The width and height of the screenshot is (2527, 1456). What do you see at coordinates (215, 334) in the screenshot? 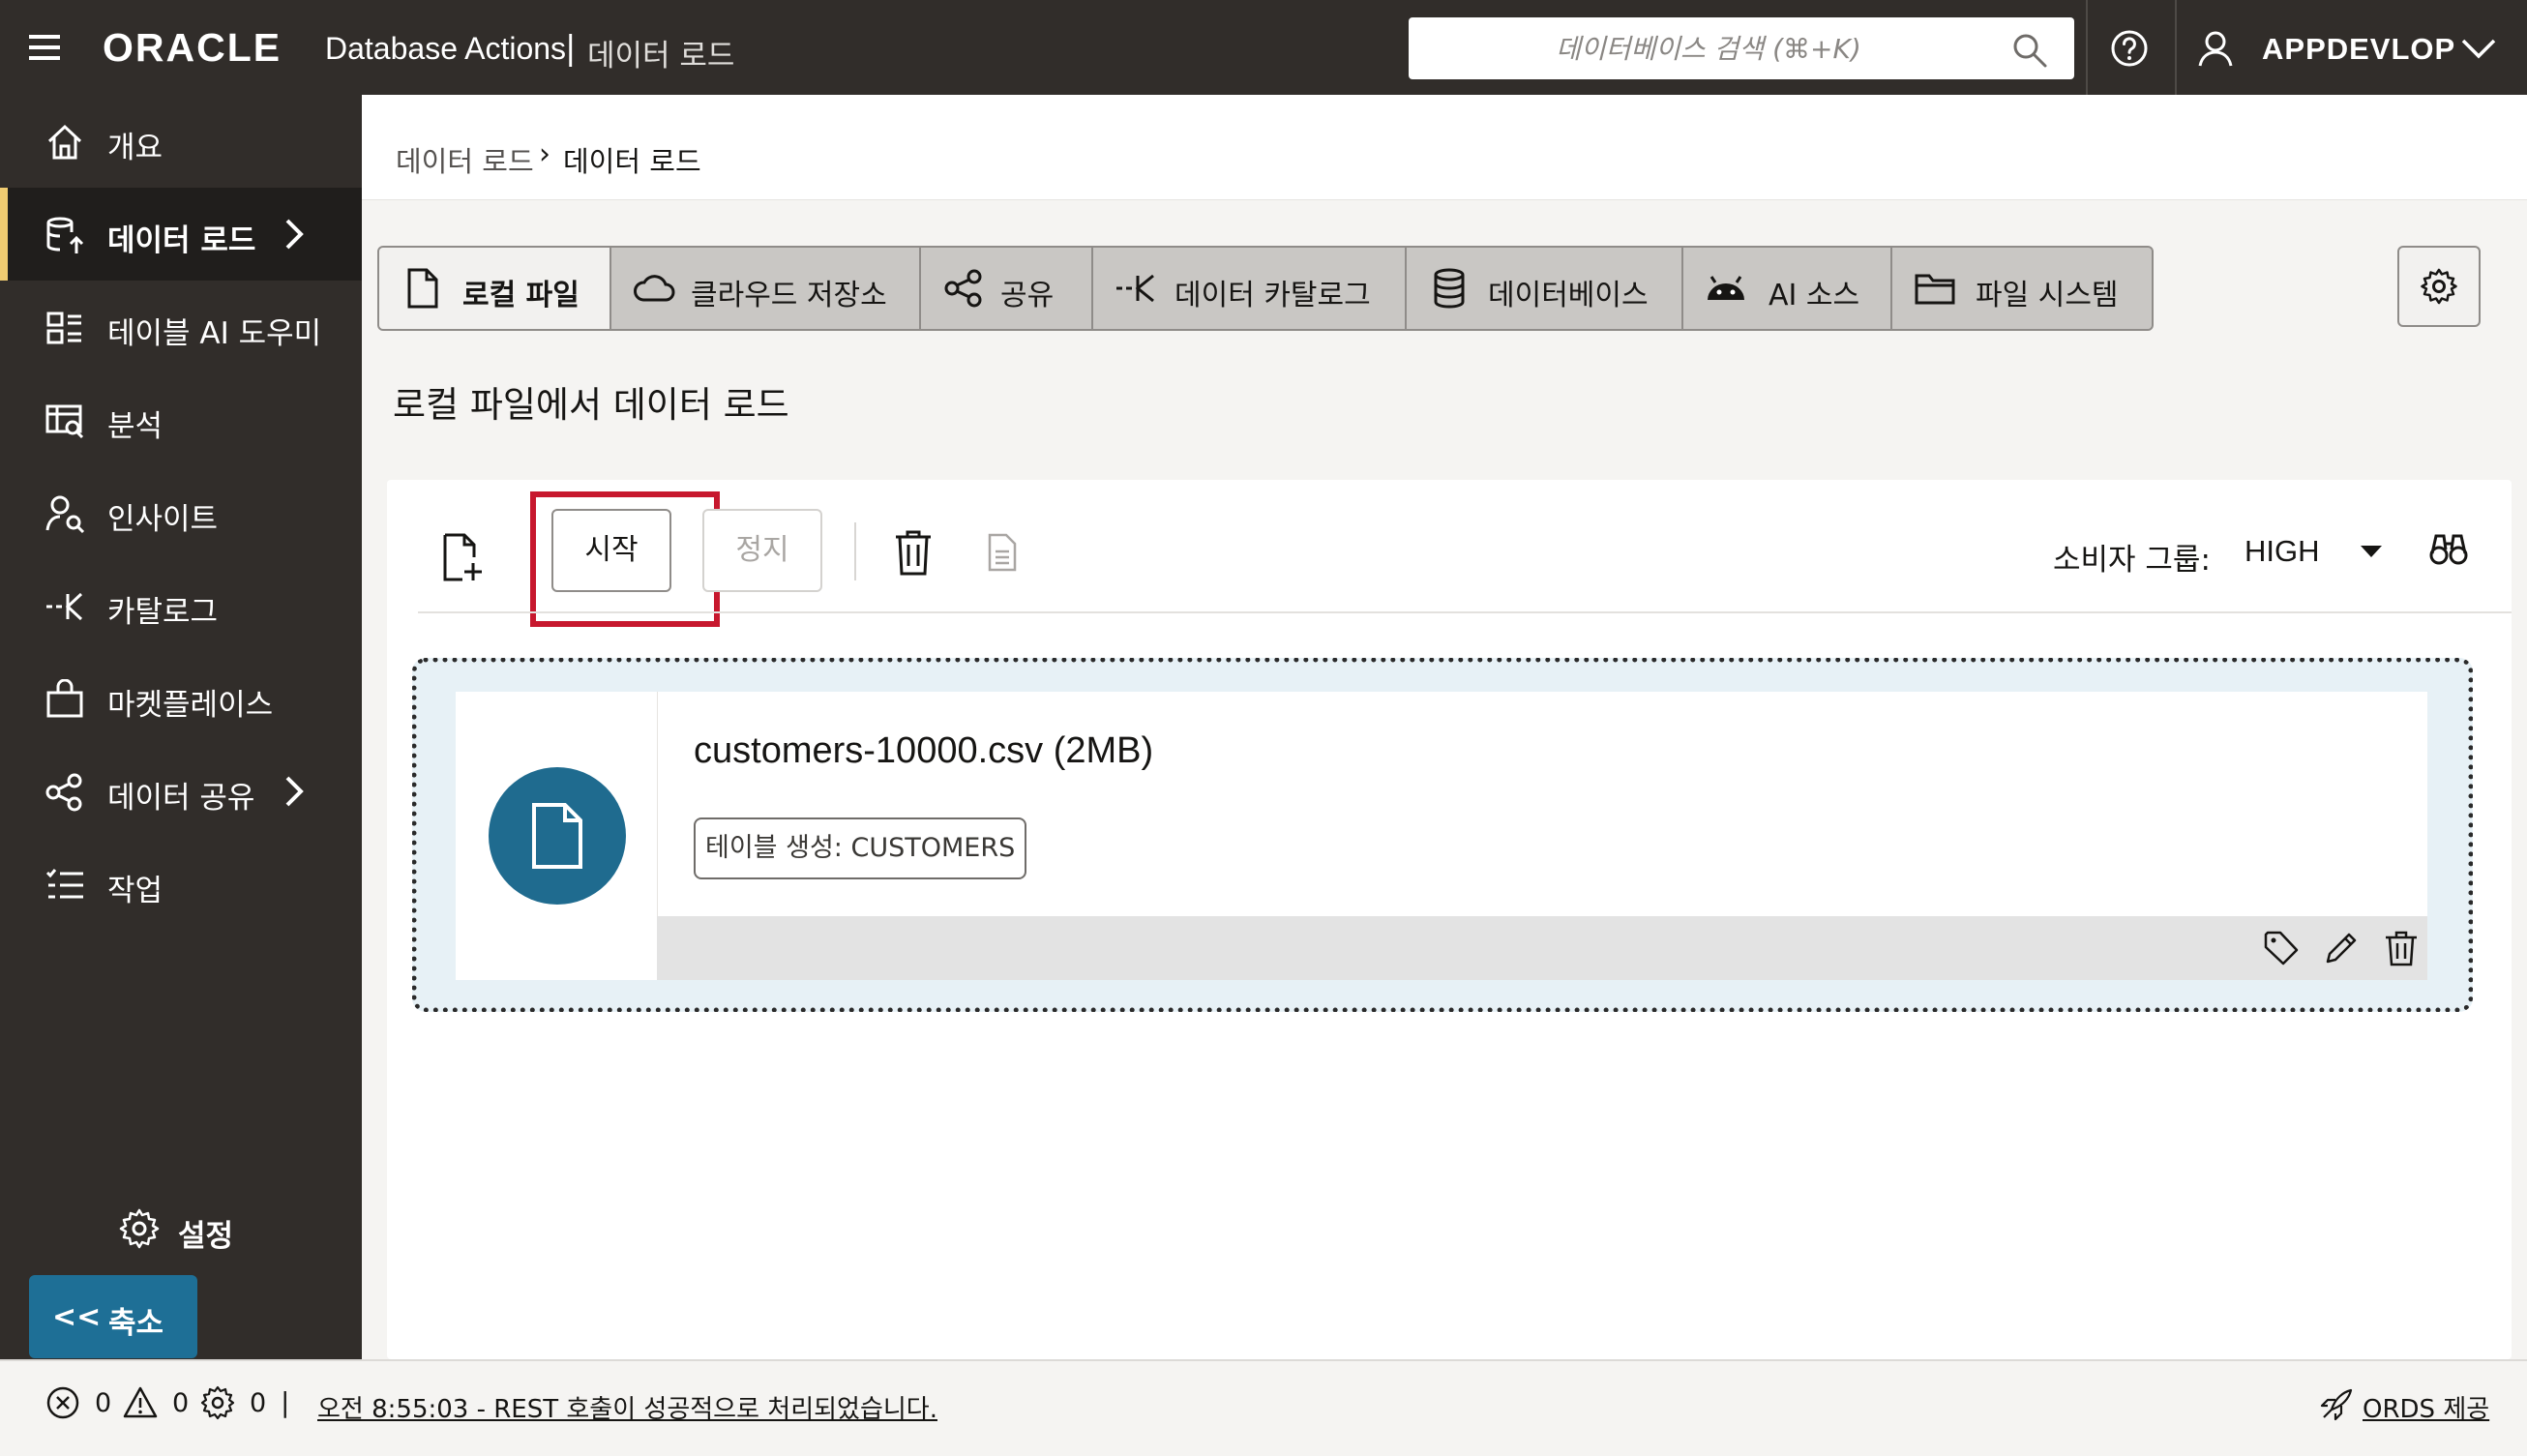
I see `sidebar-item-label: 테이블 AI 도우미` at bounding box center [215, 334].